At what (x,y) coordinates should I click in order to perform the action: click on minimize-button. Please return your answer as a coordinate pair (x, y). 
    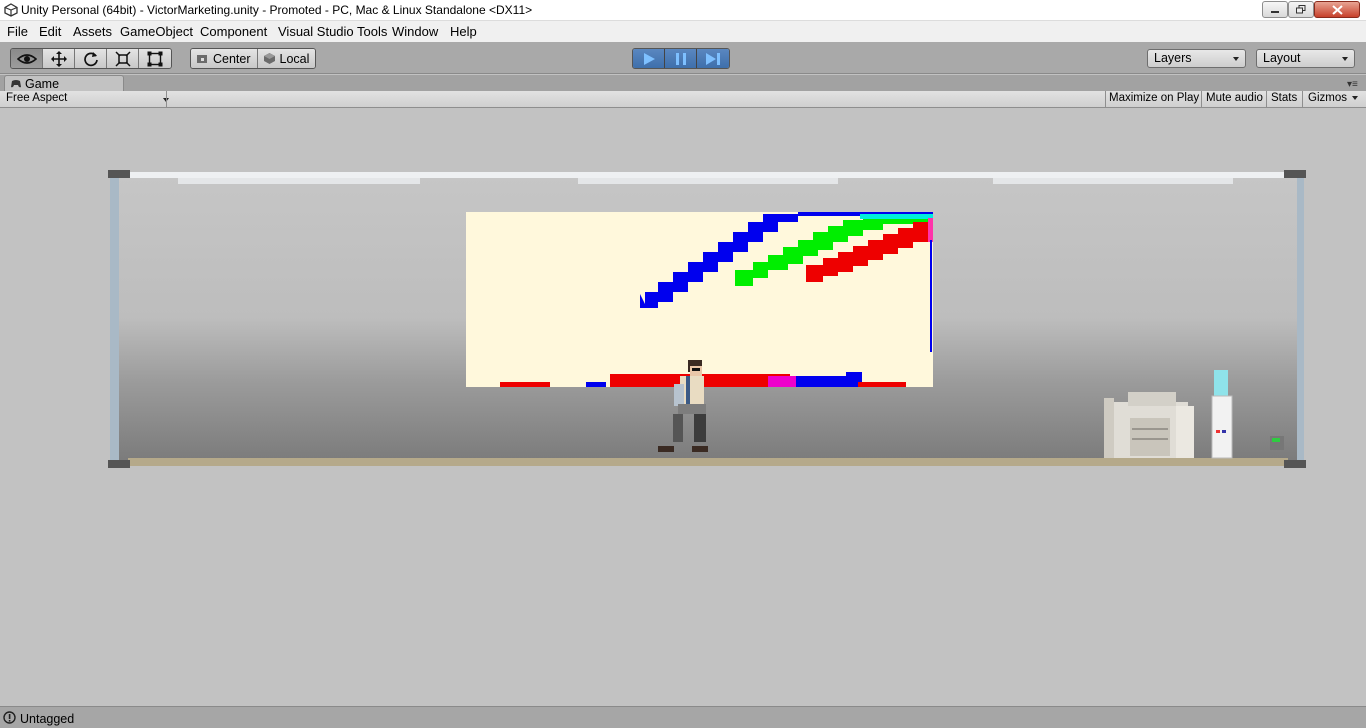
    Looking at the image, I should click on (1275, 9).